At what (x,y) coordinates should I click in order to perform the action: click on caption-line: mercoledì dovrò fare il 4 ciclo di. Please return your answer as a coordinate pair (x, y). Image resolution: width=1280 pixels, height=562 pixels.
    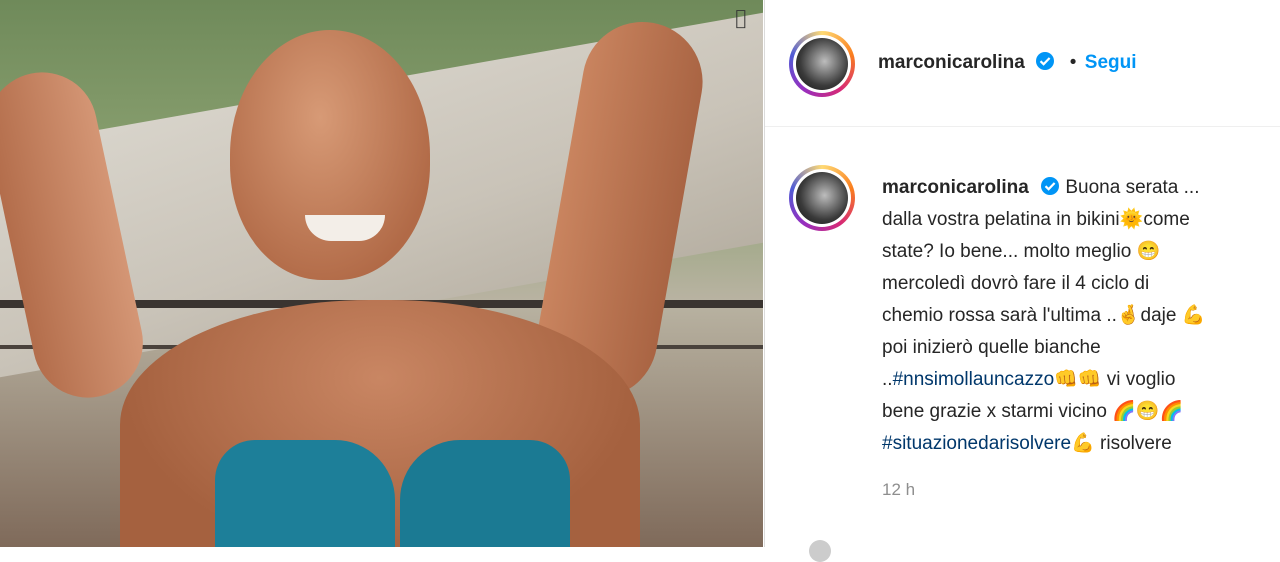
    Looking at the image, I should click on (1081, 284).